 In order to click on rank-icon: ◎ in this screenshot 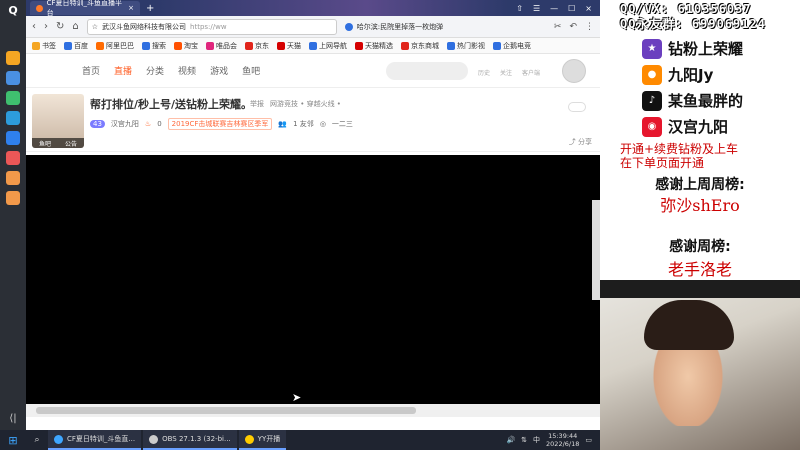, I will do `click(322, 124)`.